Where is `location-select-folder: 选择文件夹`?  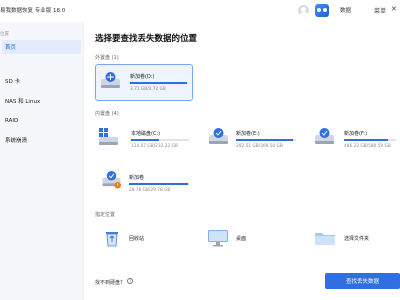 location-select-folder: 选择文件夹 is located at coordinates (354, 239).